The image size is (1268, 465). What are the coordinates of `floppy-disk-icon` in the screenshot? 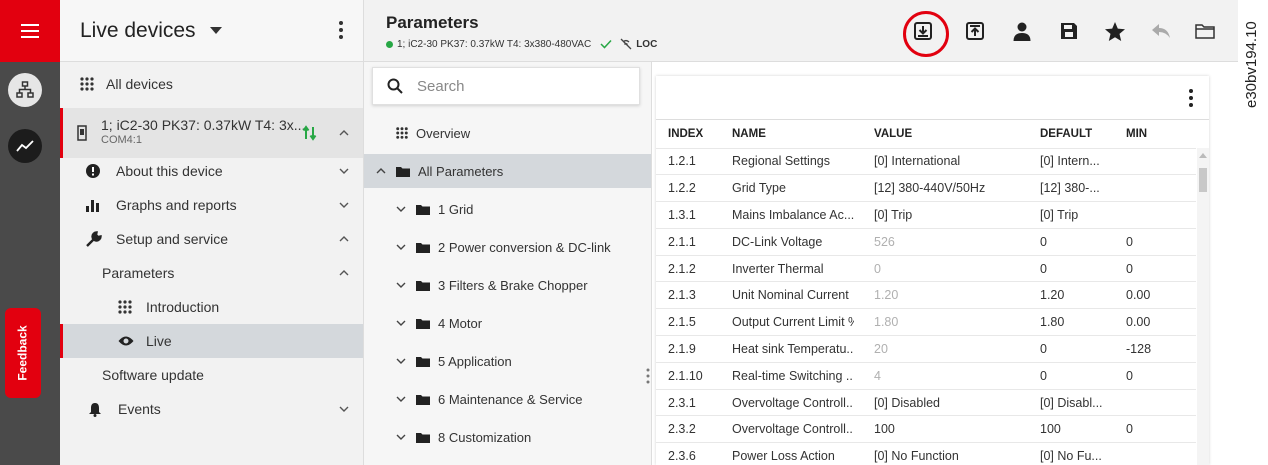 It's located at (1069, 31).